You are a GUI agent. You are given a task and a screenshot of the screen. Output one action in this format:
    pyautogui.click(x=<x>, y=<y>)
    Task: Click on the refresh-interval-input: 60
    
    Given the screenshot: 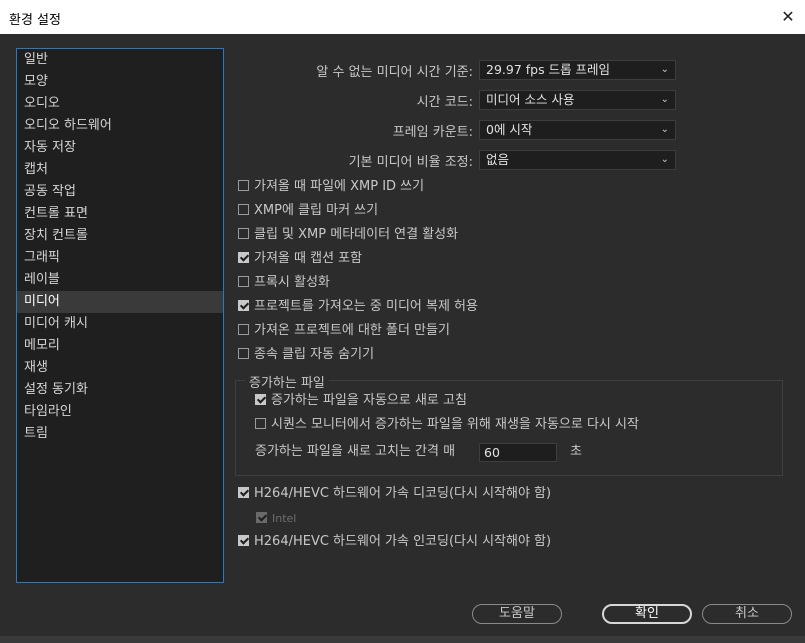 What is the action you would take?
    pyautogui.click(x=518, y=452)
    